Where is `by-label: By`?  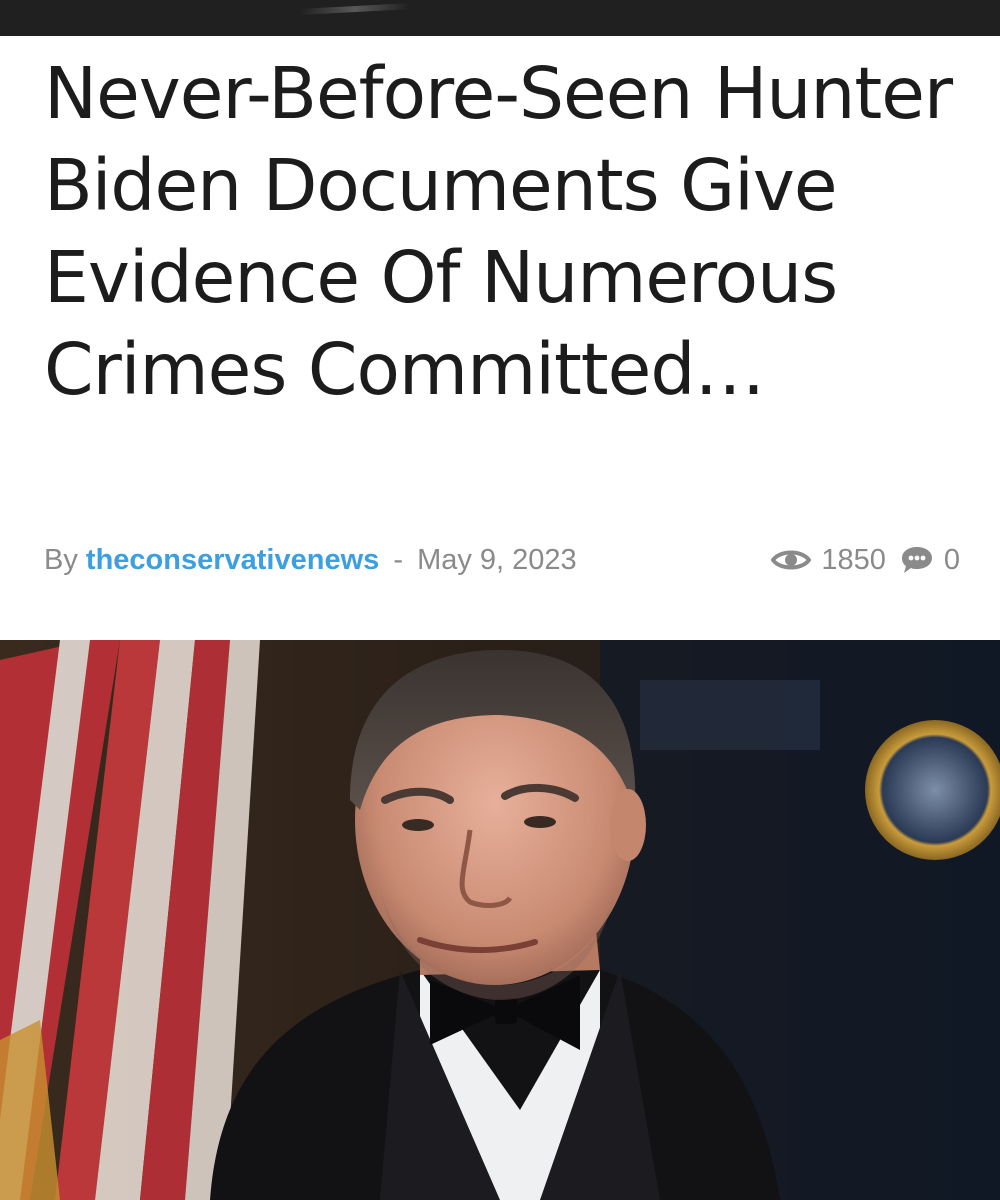
by-label: By is located at coordinates (61, 560).